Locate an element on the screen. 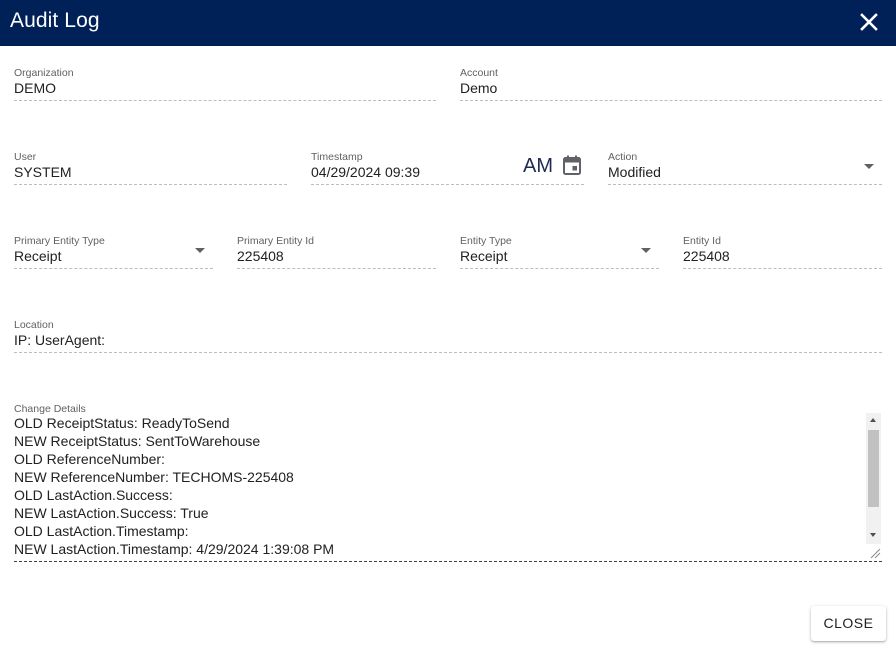 The width and height of the screenshot is (896, 647). location-underline is located at coordinates (448, 352).